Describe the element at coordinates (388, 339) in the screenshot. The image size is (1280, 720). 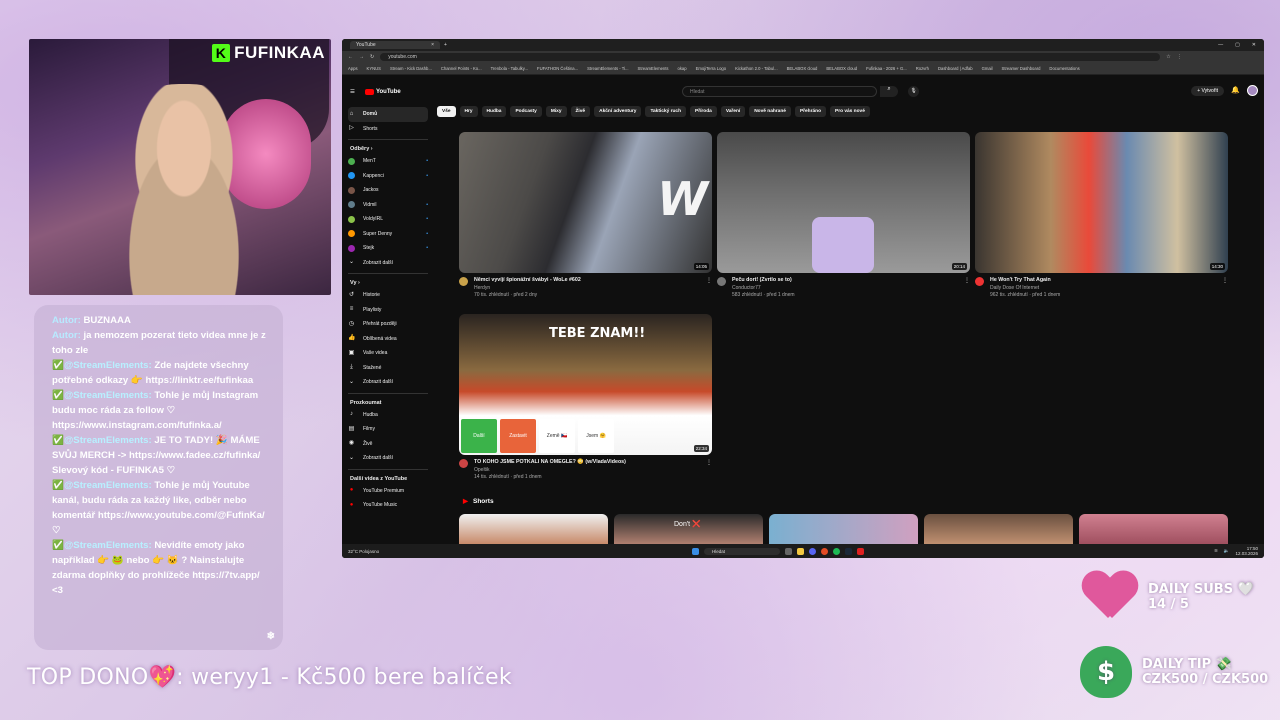
I see `sidebar-item: 👍 Oblíbená videa` at that location.